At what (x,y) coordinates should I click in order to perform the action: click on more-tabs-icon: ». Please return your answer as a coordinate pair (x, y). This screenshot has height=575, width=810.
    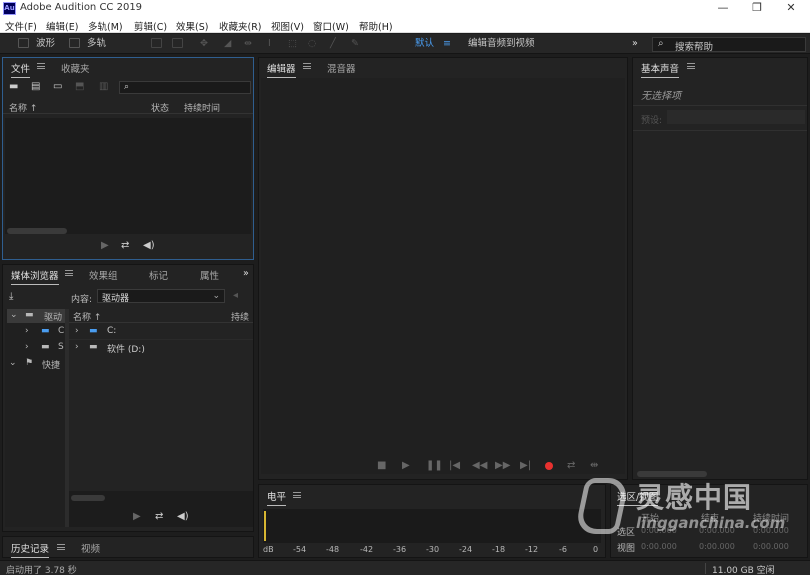
    Looking at the image, I should click on (246, 273).